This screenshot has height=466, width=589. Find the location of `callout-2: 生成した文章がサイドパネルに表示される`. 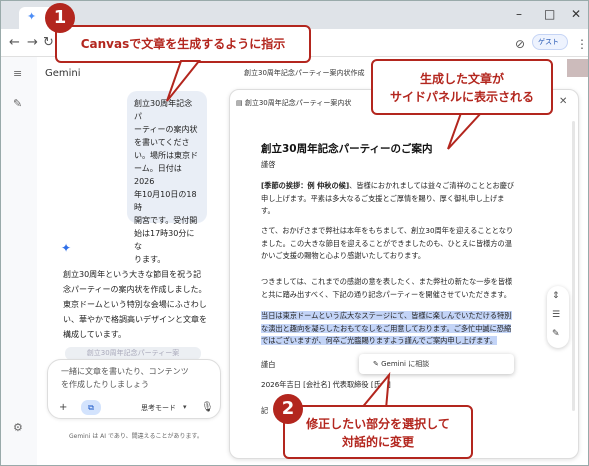

callout-2: 生成した文章がサイドパネルに表示される is located at coordinates (462, 87).